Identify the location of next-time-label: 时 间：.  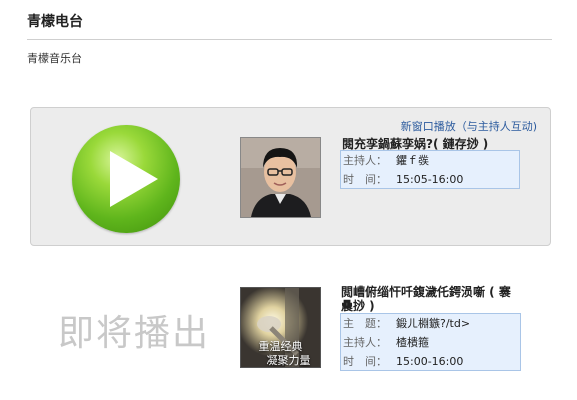
(365, 361).